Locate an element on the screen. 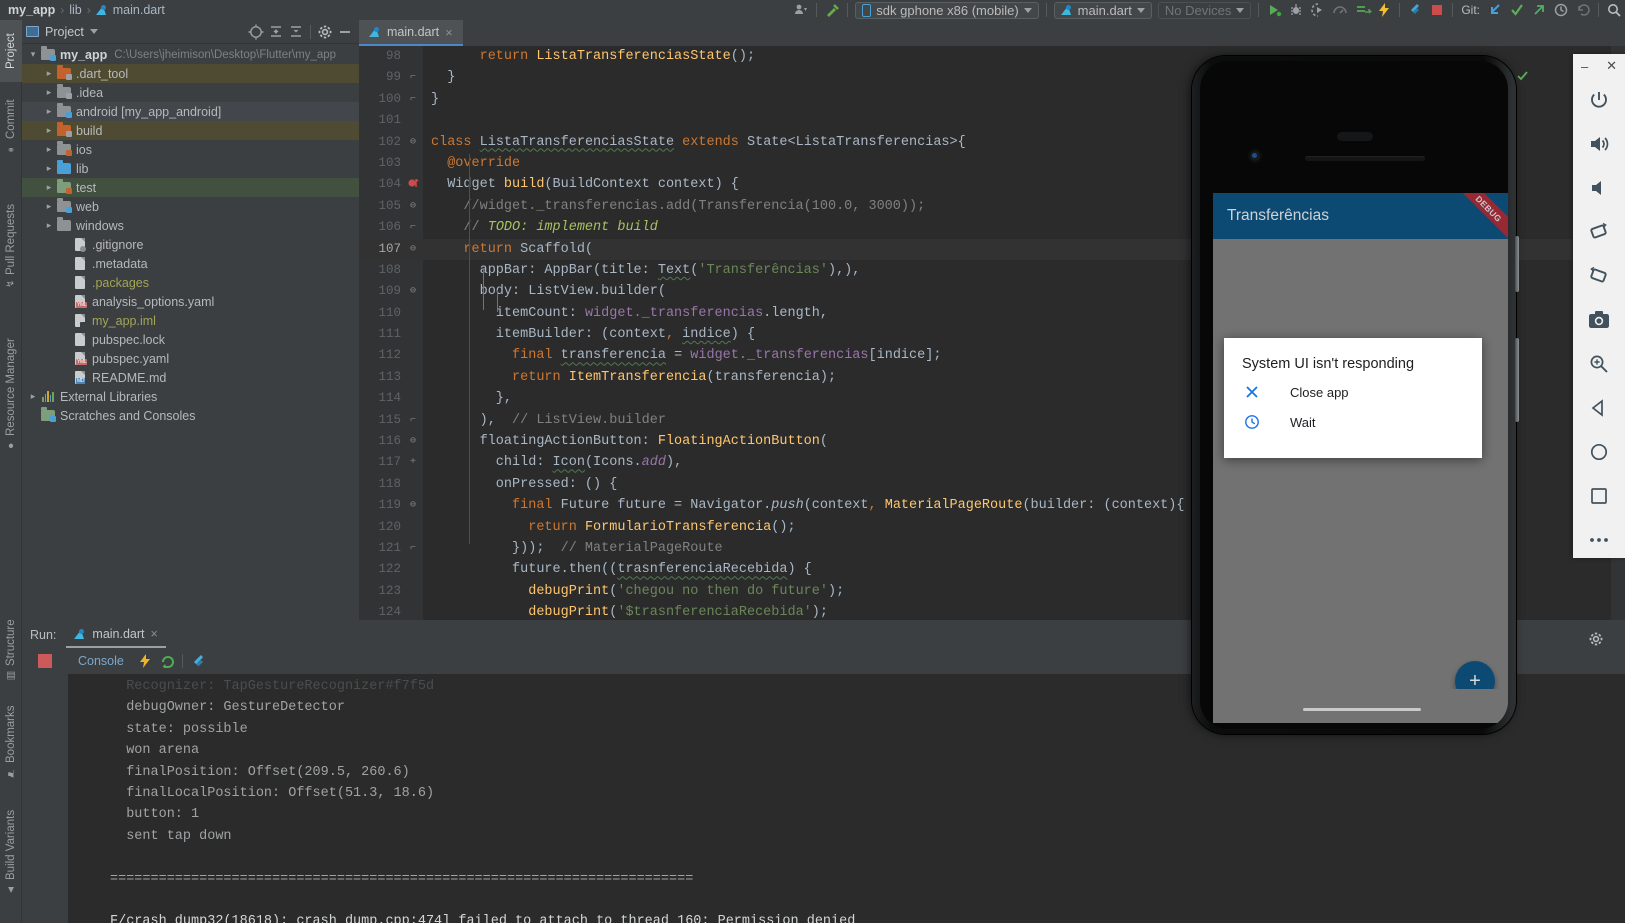  home-button is located at coordinates (1599, 452).